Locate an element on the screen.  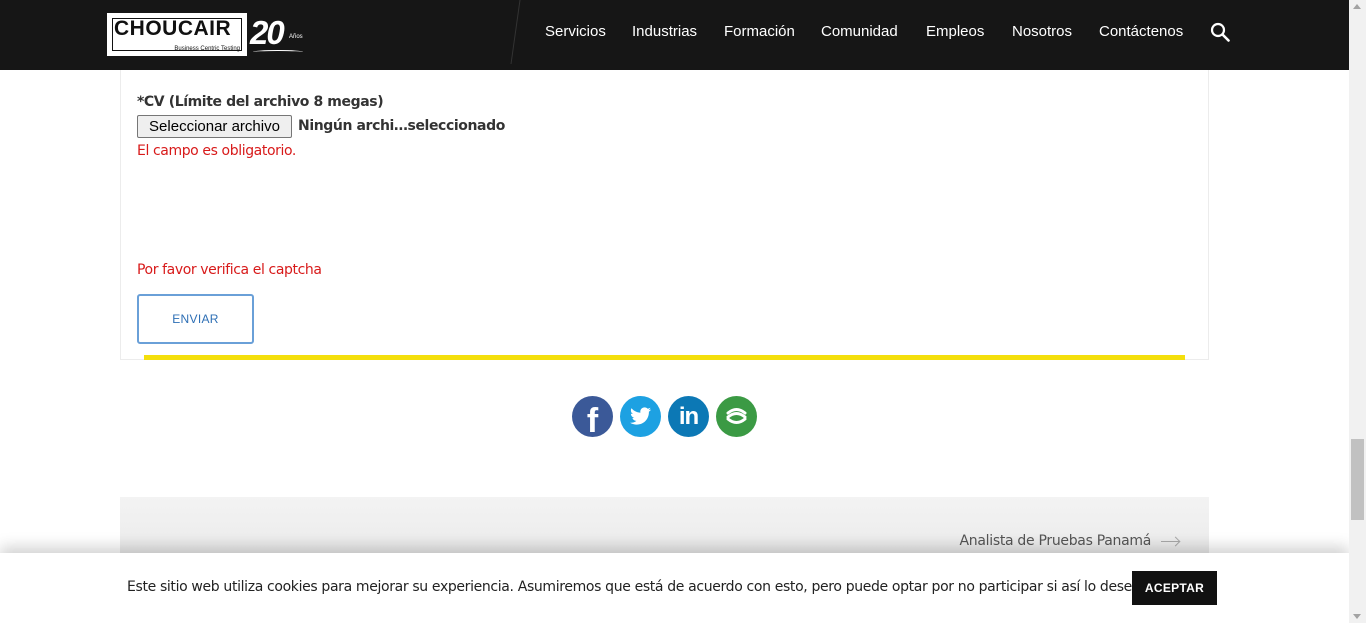
logo-subtitle: Business Centric Testing is located at coordinates (207, 49).